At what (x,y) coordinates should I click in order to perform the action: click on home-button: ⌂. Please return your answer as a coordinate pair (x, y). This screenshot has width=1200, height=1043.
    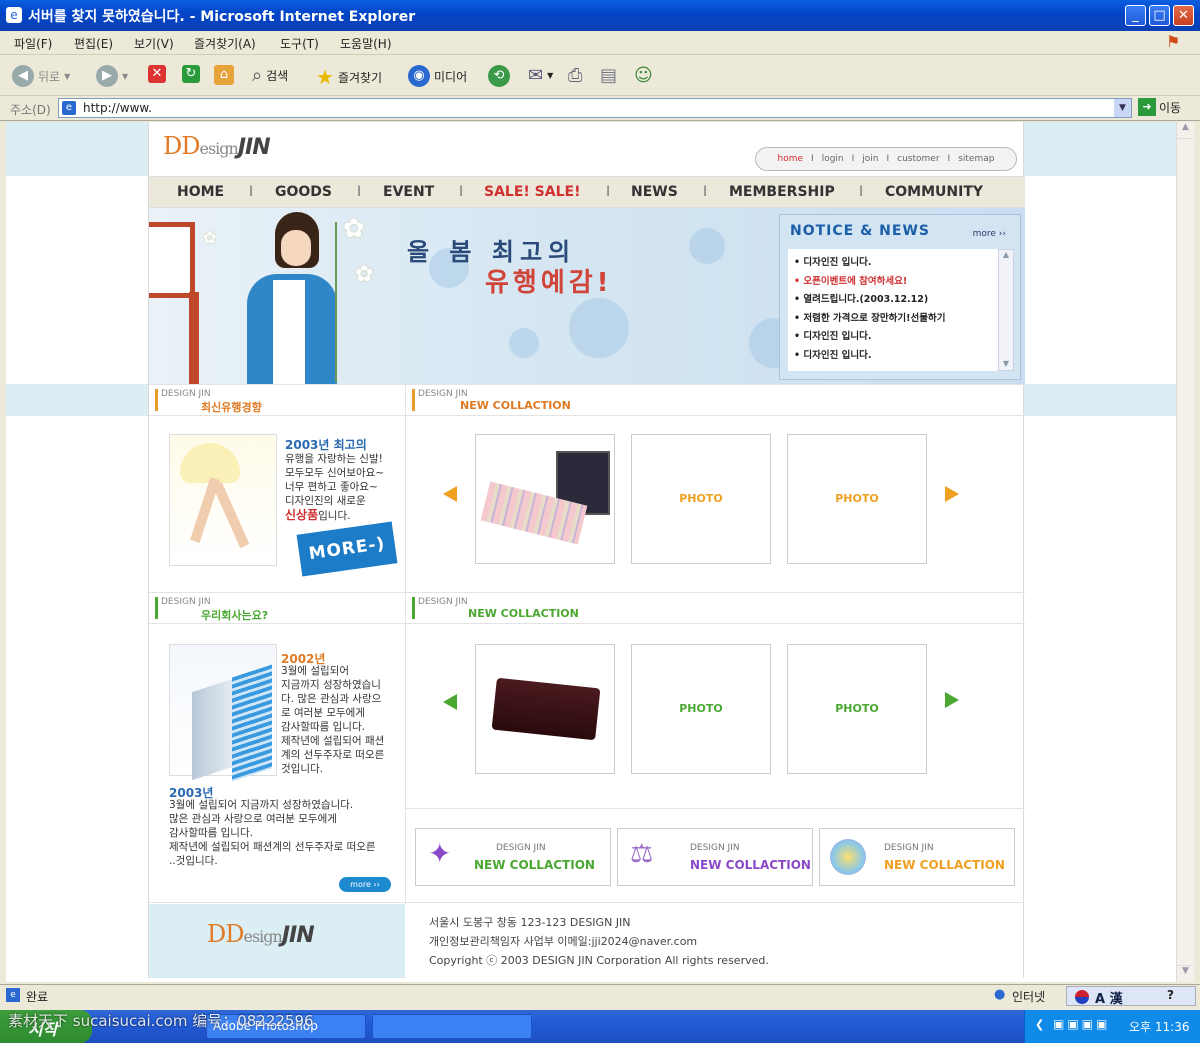
    Looking at the image, I should click on (224, 75).